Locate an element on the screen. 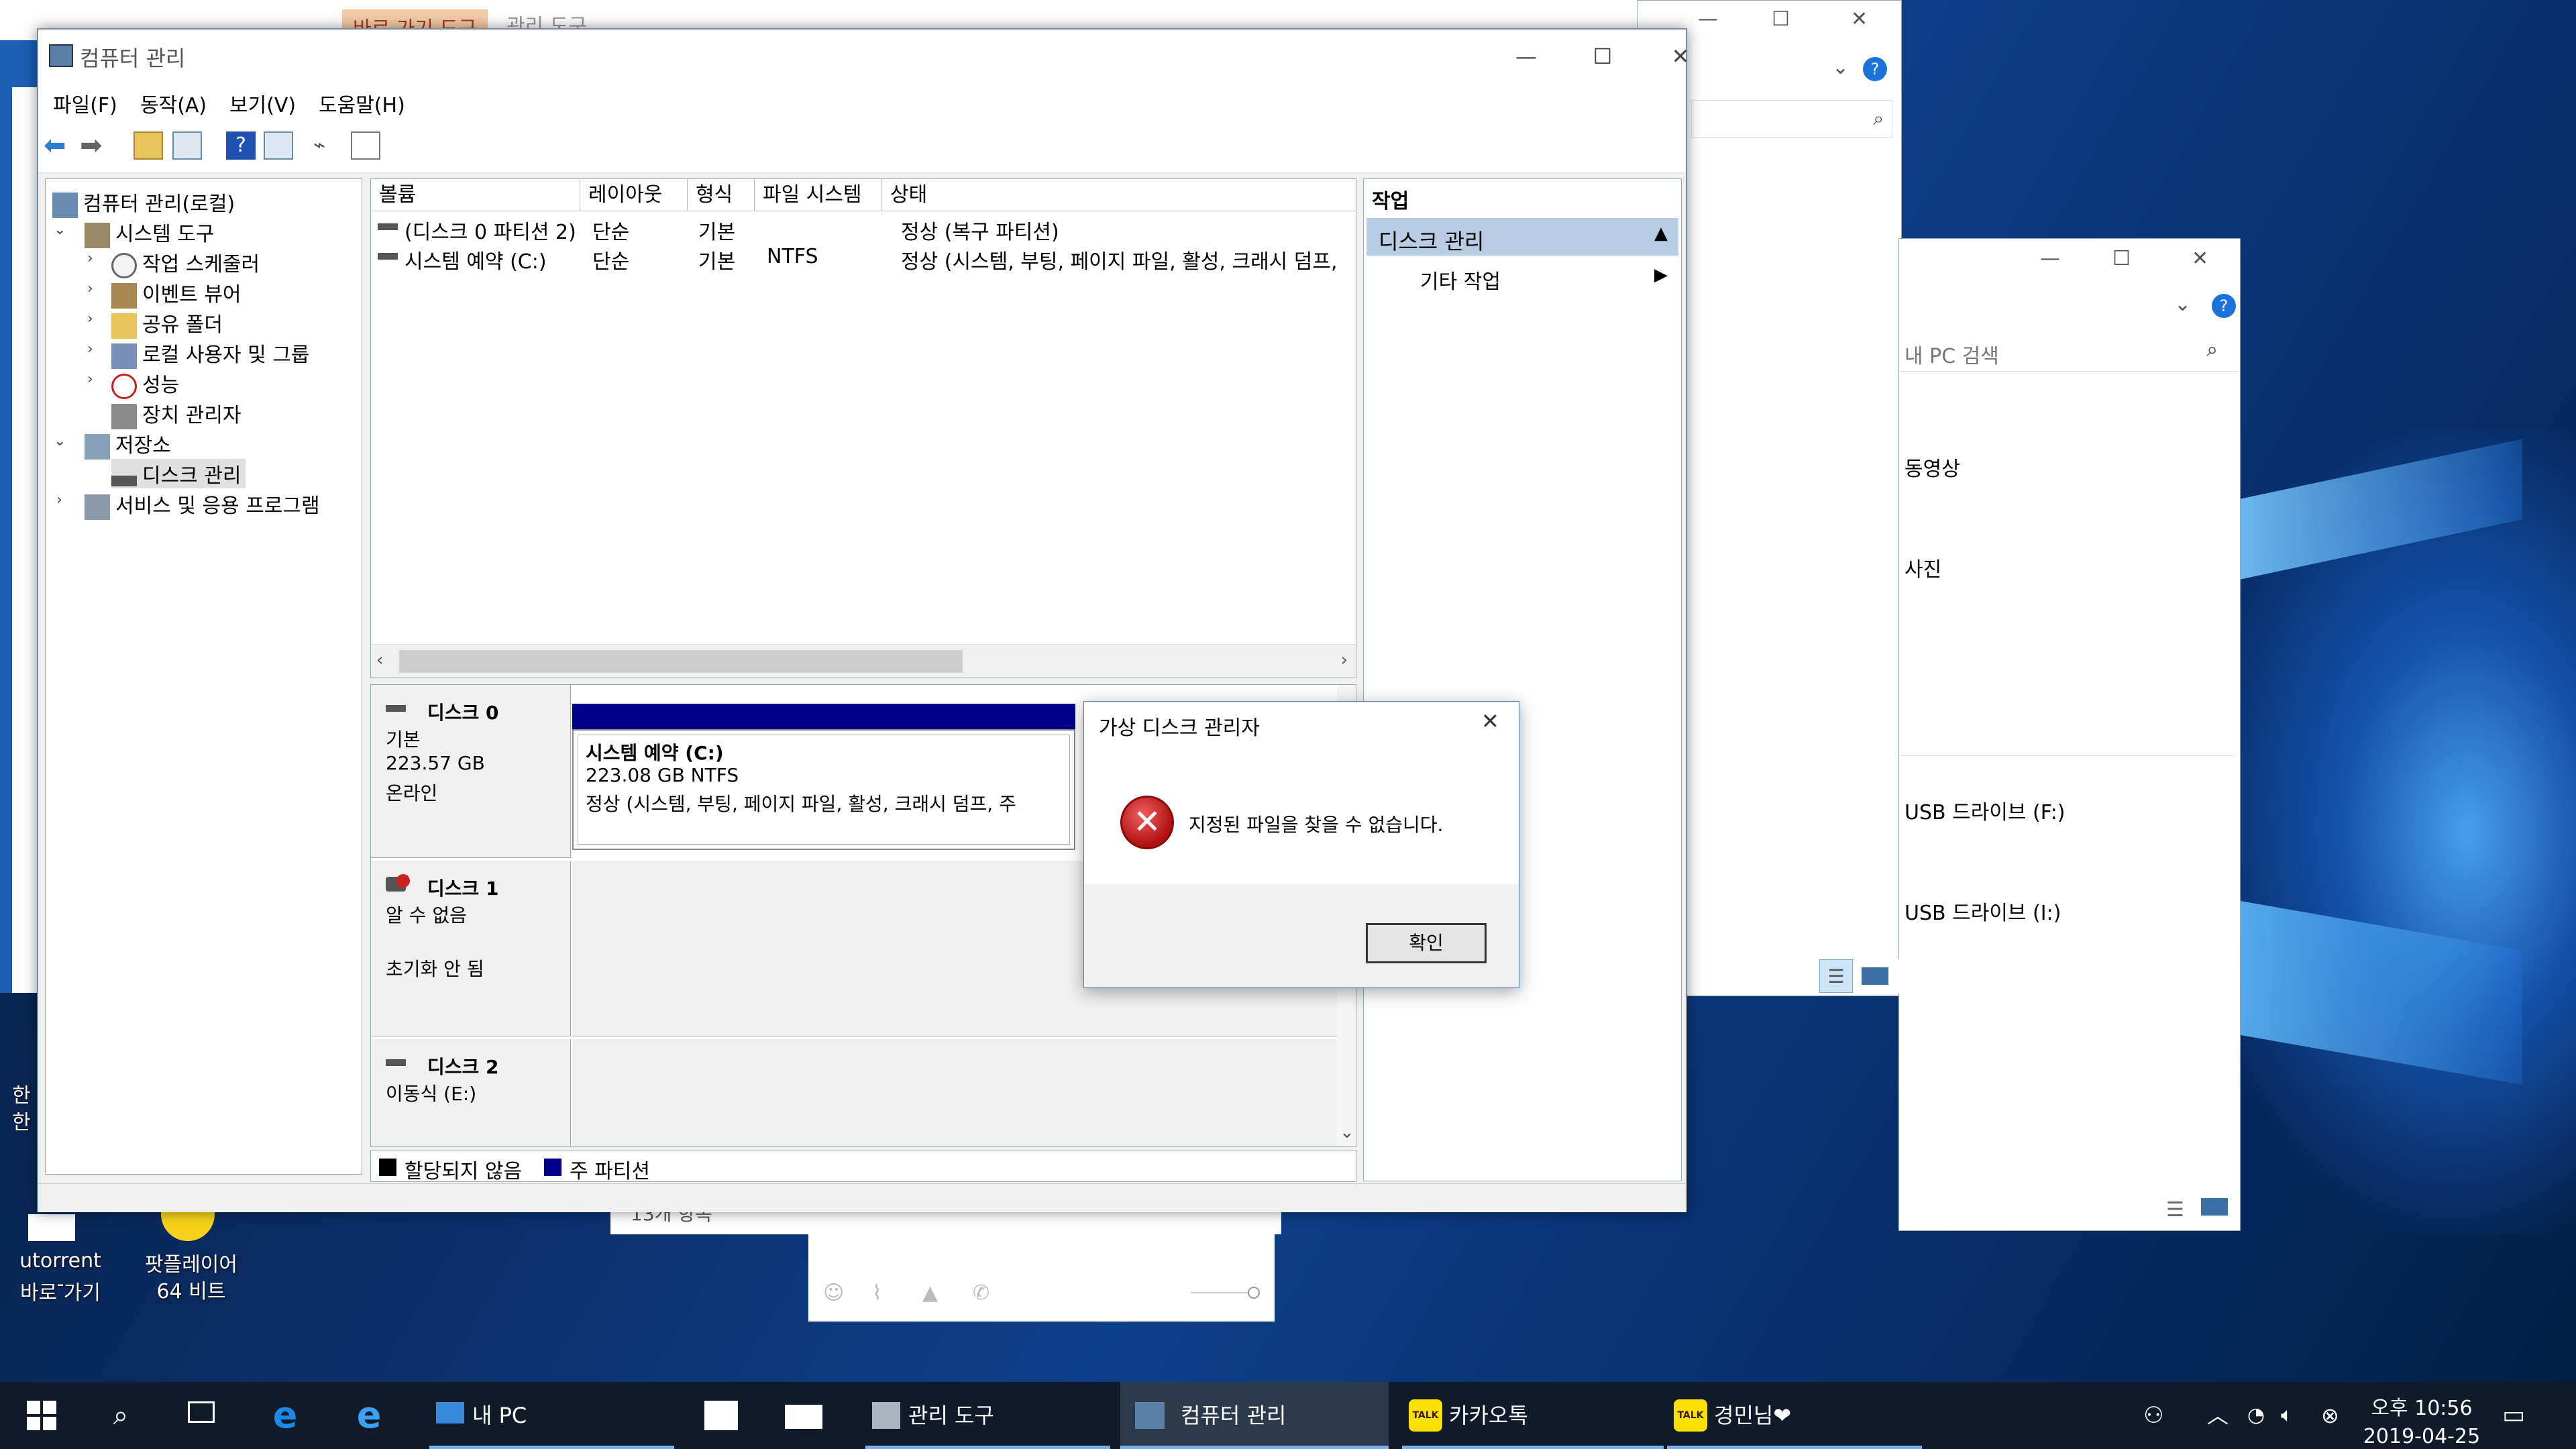 The height and width of the screenshot is (1449, 2576). table-row: (디스크 0 파티션 2) 단순 기본 정상 (복구 파티션) is located at coordinates (863, 228).